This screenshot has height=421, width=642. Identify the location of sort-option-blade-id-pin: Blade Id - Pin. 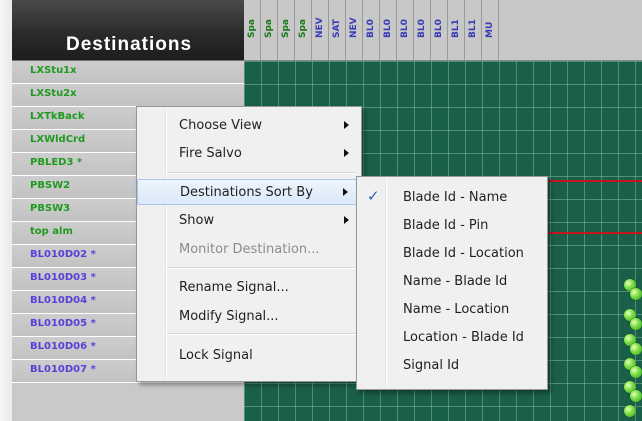
(452, 226).